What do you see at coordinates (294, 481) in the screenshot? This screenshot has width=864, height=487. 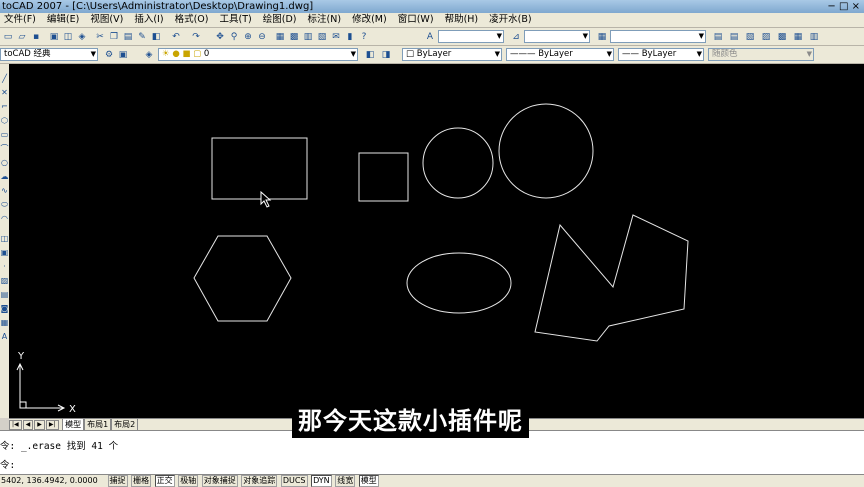 I see `ducs-toggle: DUCS` at bounding box center [294, 481].